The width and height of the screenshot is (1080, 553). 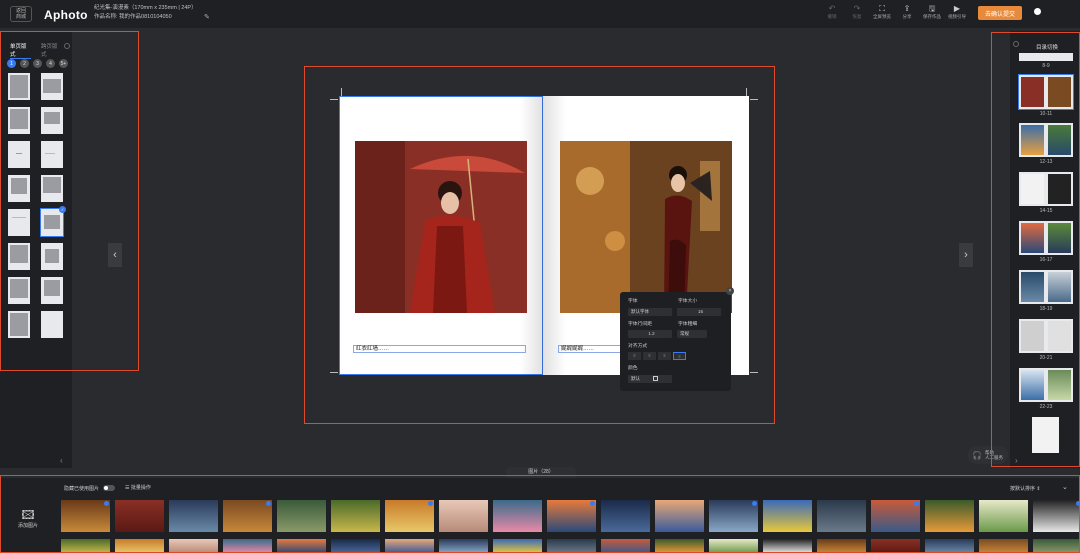 I want to click on tab-single-page-layout: 单页版式, so click(x=20, y=50).